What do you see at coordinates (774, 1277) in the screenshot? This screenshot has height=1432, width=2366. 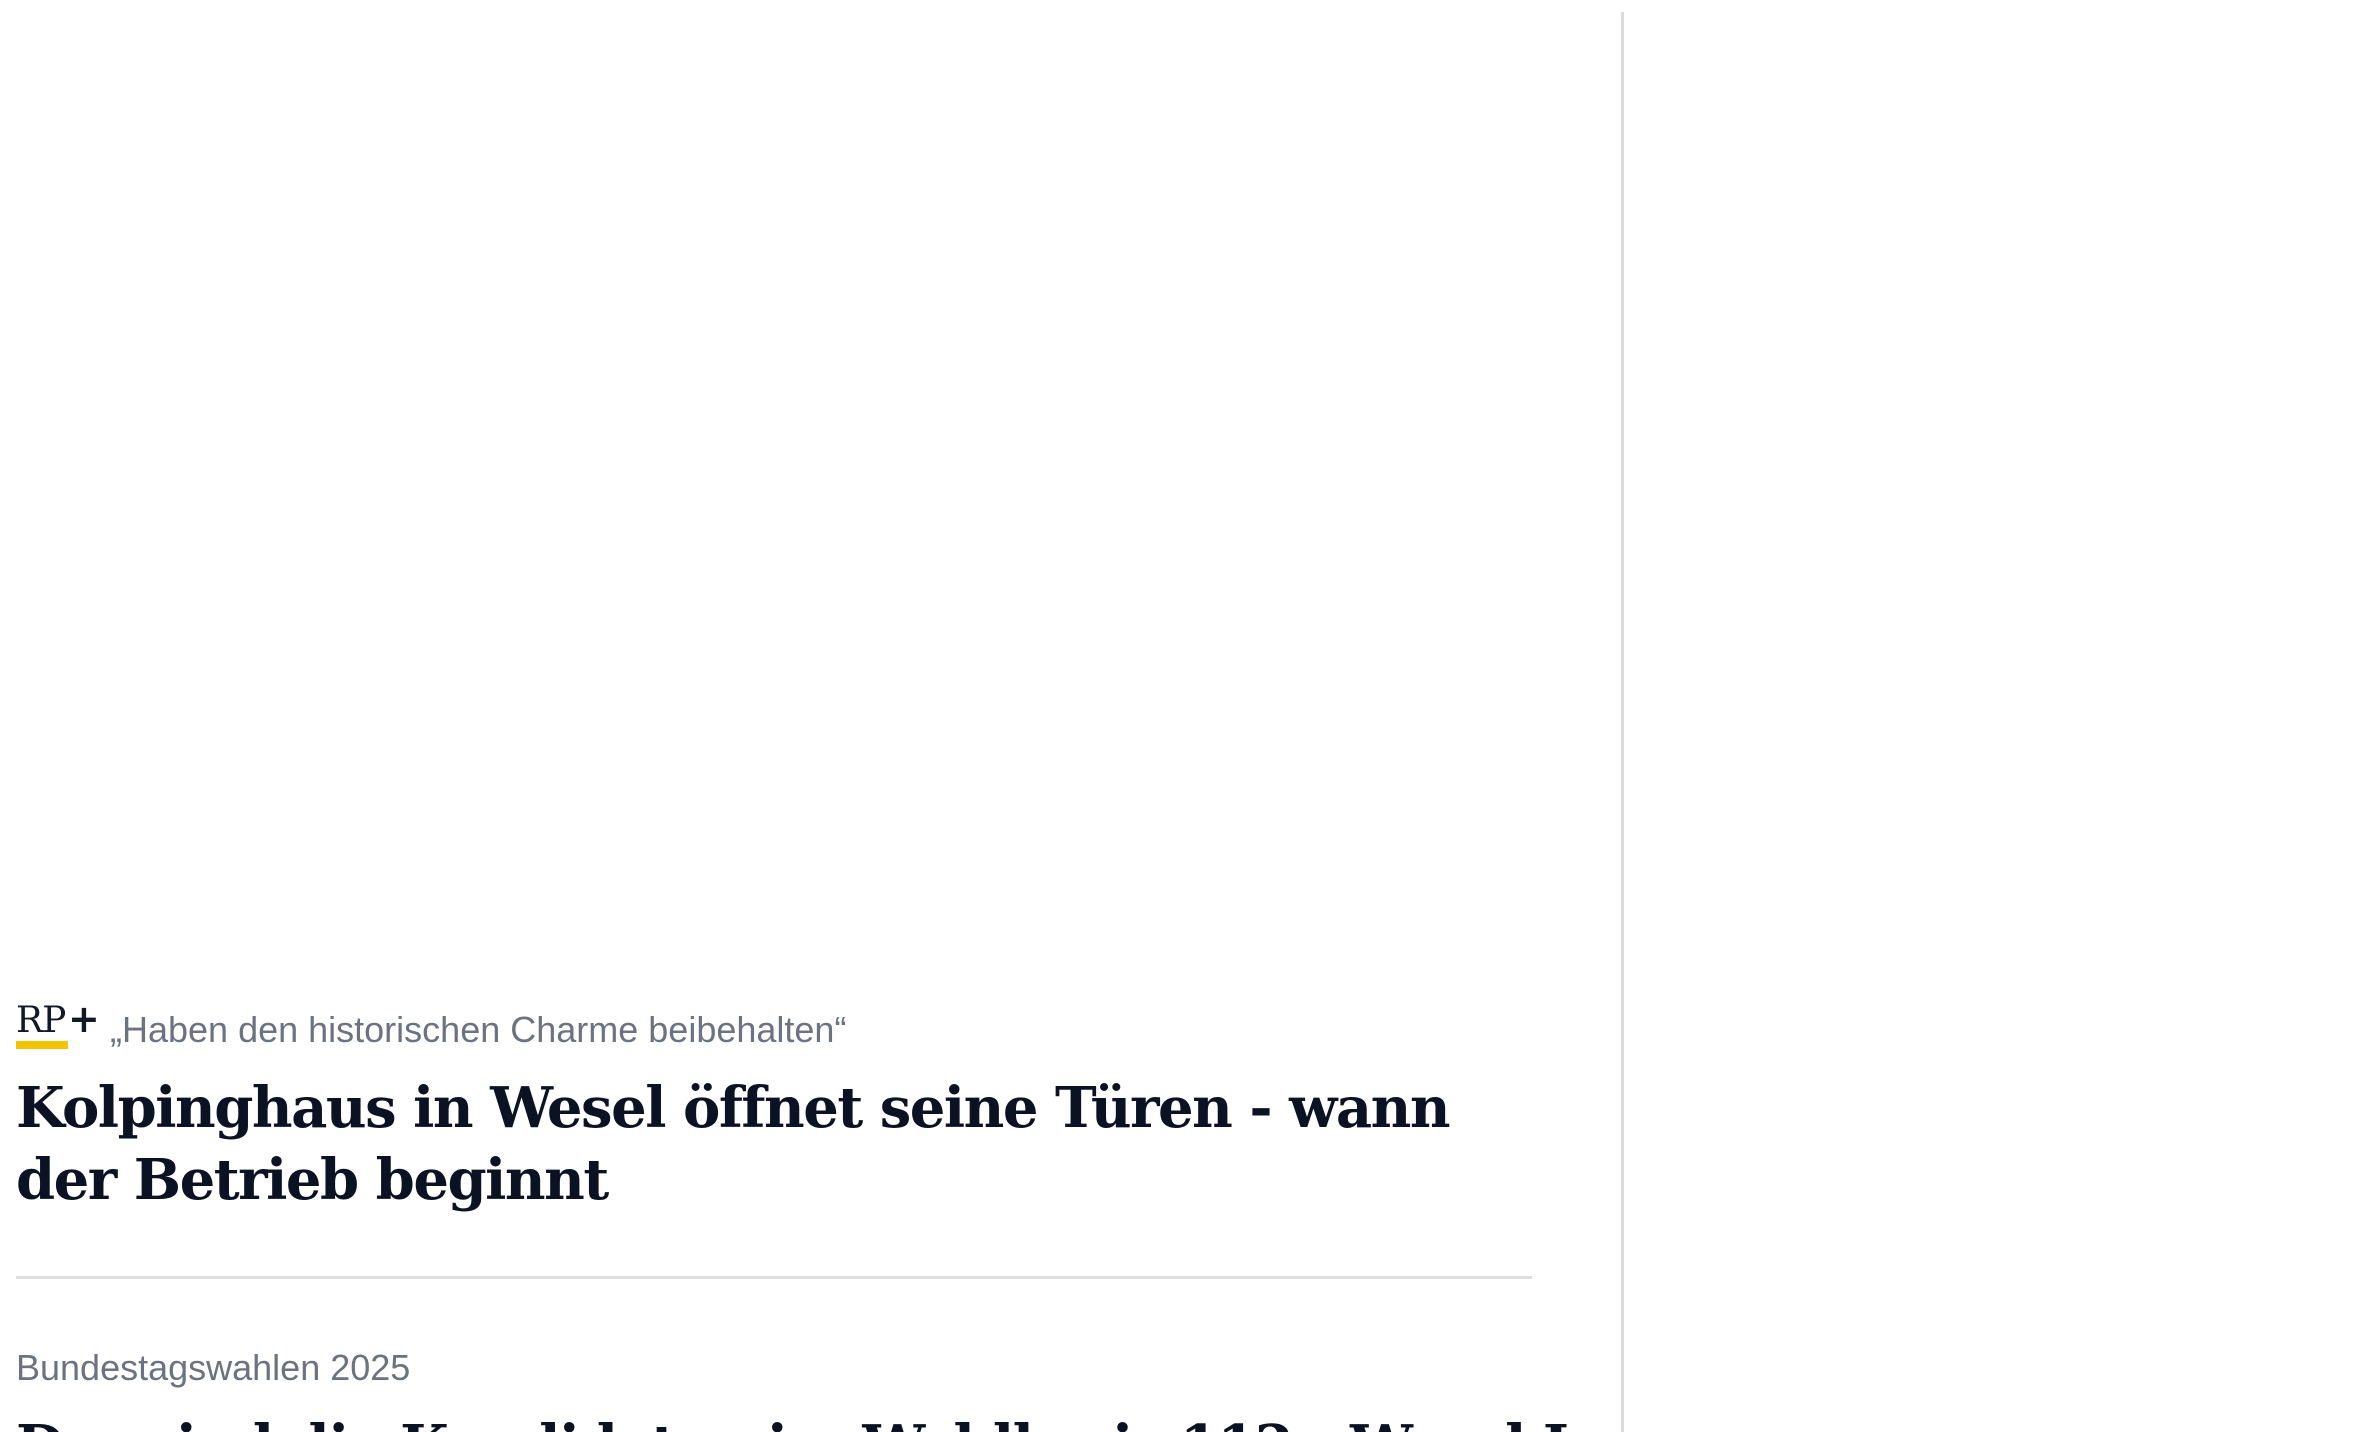 I see `divider` at bounding box center [774, 1277].